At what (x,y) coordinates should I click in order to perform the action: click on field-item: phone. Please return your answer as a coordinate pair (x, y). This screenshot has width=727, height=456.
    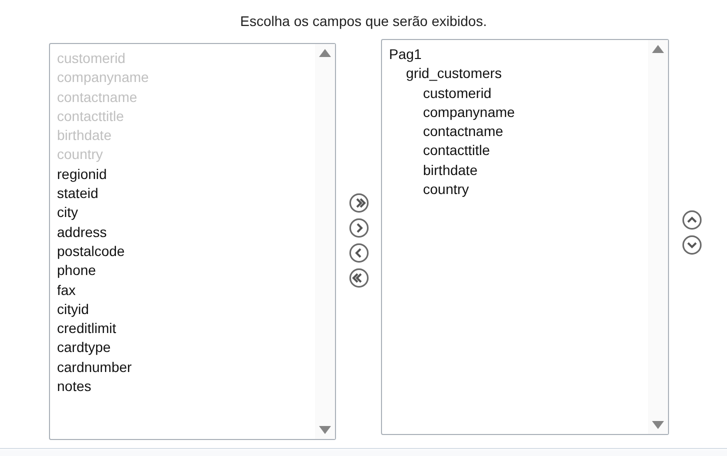
    Looking at the image, I should click on (76, 271).